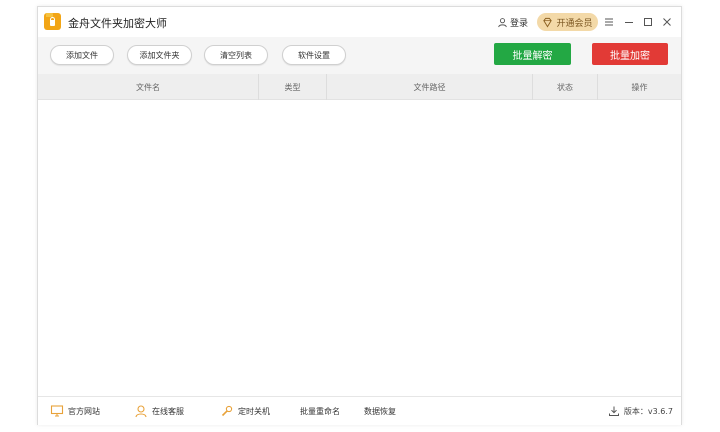 The width and height of the screenshot is (720, 432). What do you see at coordinates (667, 21) in the screenshot?
I see `close-icon` at bounding box center [667, 21].